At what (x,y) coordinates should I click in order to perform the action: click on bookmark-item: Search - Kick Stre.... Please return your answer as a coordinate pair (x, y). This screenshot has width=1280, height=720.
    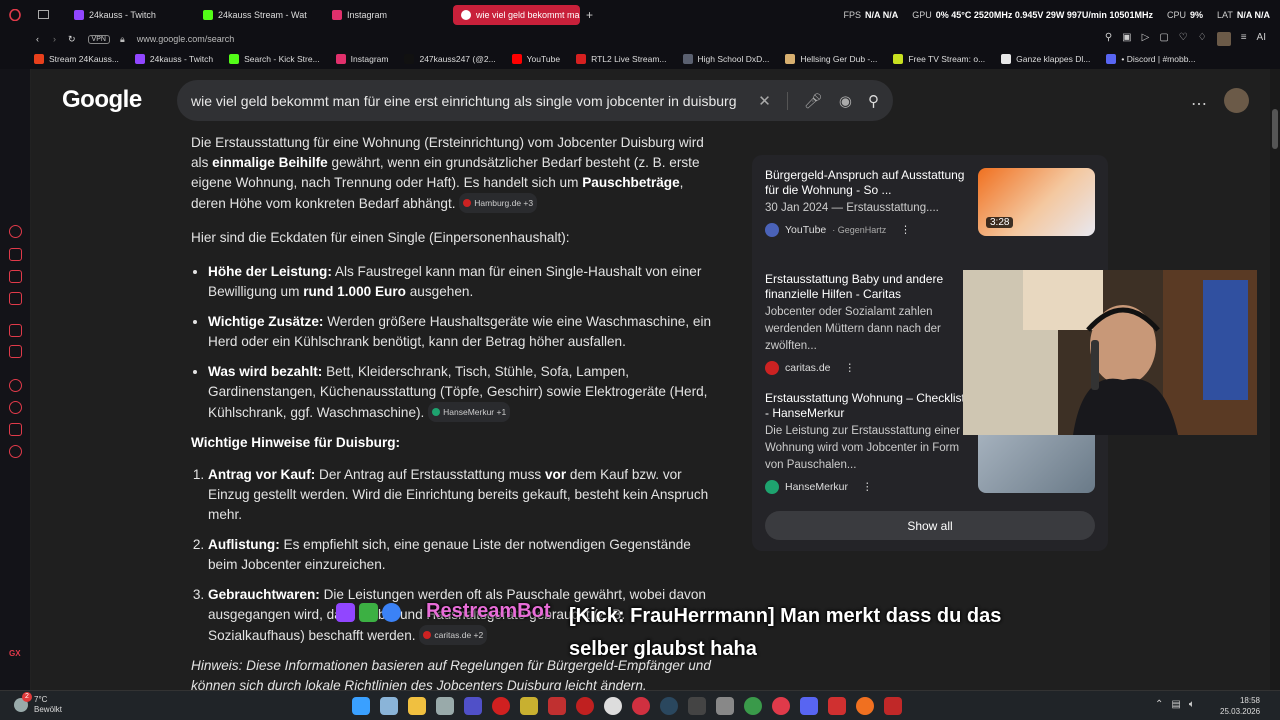
    Looking at the image, I should click on (274, 59).